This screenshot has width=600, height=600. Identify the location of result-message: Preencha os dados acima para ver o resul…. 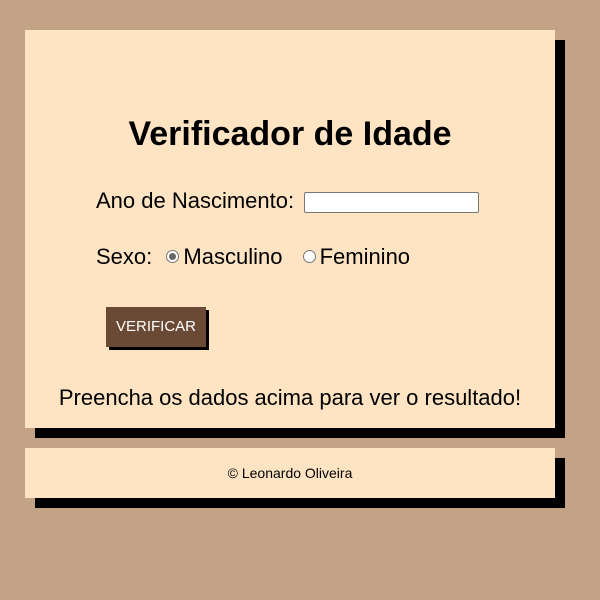
(290, 397).